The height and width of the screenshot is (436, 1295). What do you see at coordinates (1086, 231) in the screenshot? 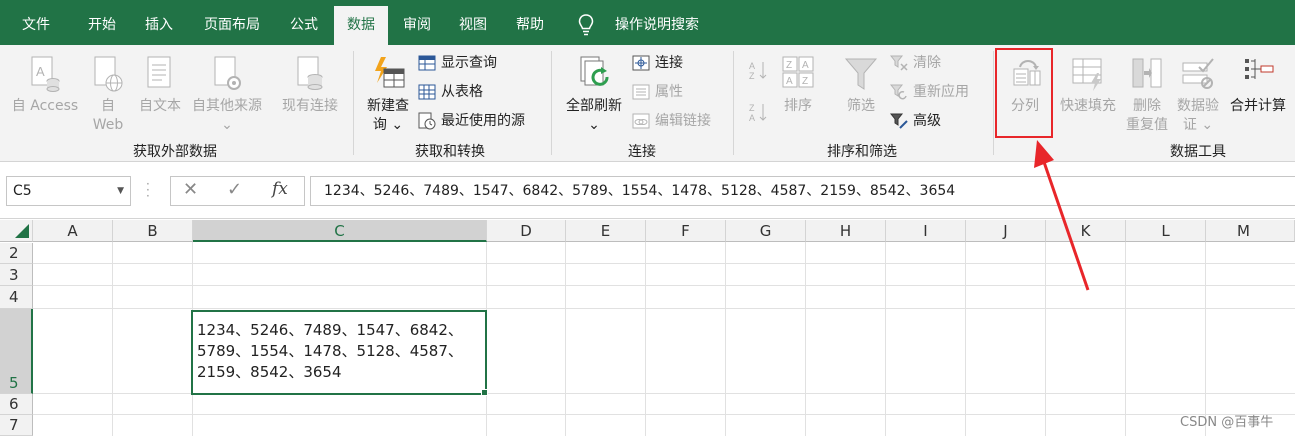
I see `column-header-k: K` at bounding box center [1086, 231].